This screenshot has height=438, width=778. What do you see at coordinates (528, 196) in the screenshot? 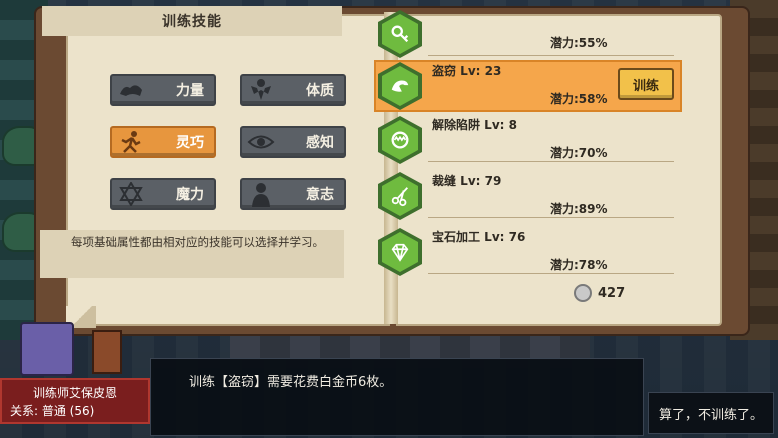
I see `skill-row-tailoring: 裁缝 Lv: 79 潜力:89%` at bounding box center [528, 196].